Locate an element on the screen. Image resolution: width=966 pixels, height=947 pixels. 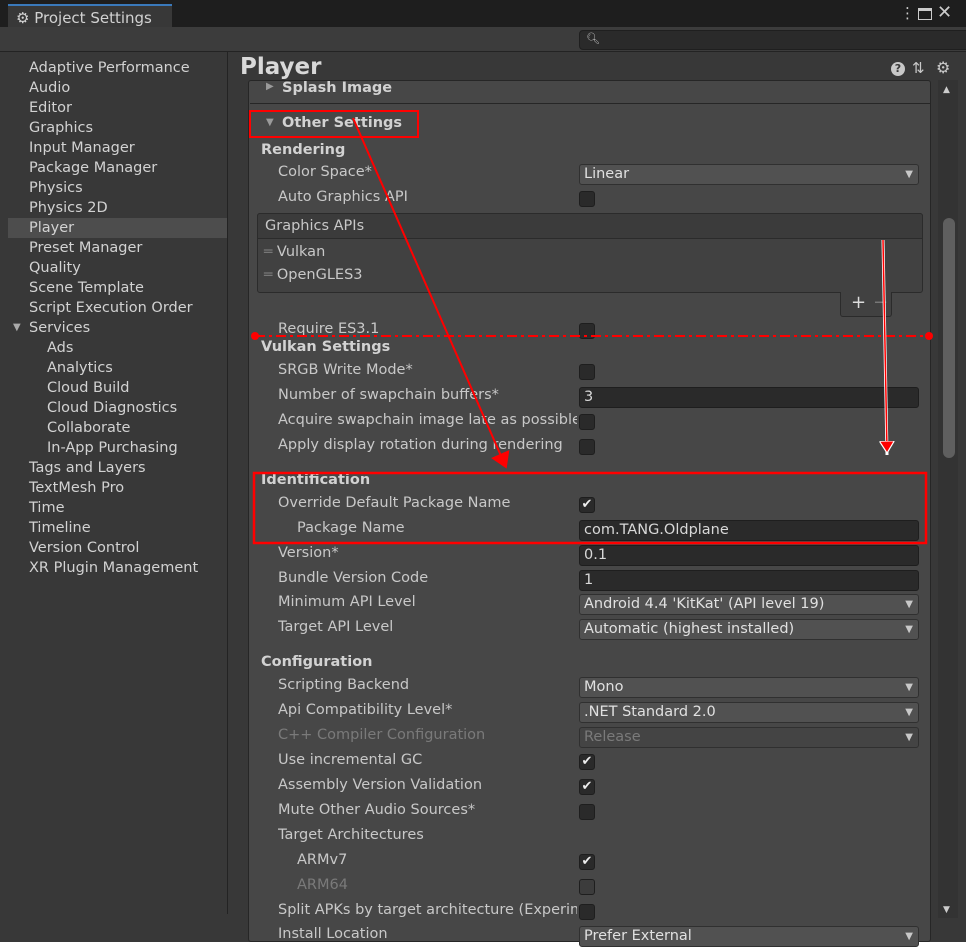
field-label: C++ Compiler Configuration is located at coordinates (382, 735).